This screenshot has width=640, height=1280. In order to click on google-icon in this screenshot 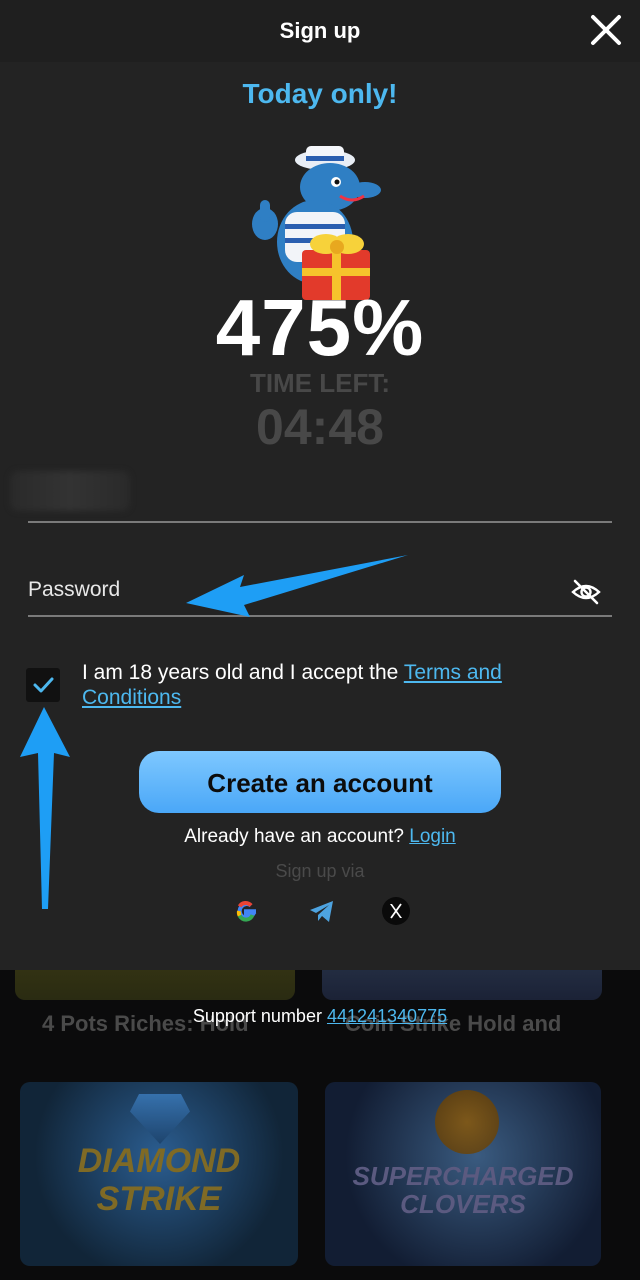, I will do `click(246, 911)`.